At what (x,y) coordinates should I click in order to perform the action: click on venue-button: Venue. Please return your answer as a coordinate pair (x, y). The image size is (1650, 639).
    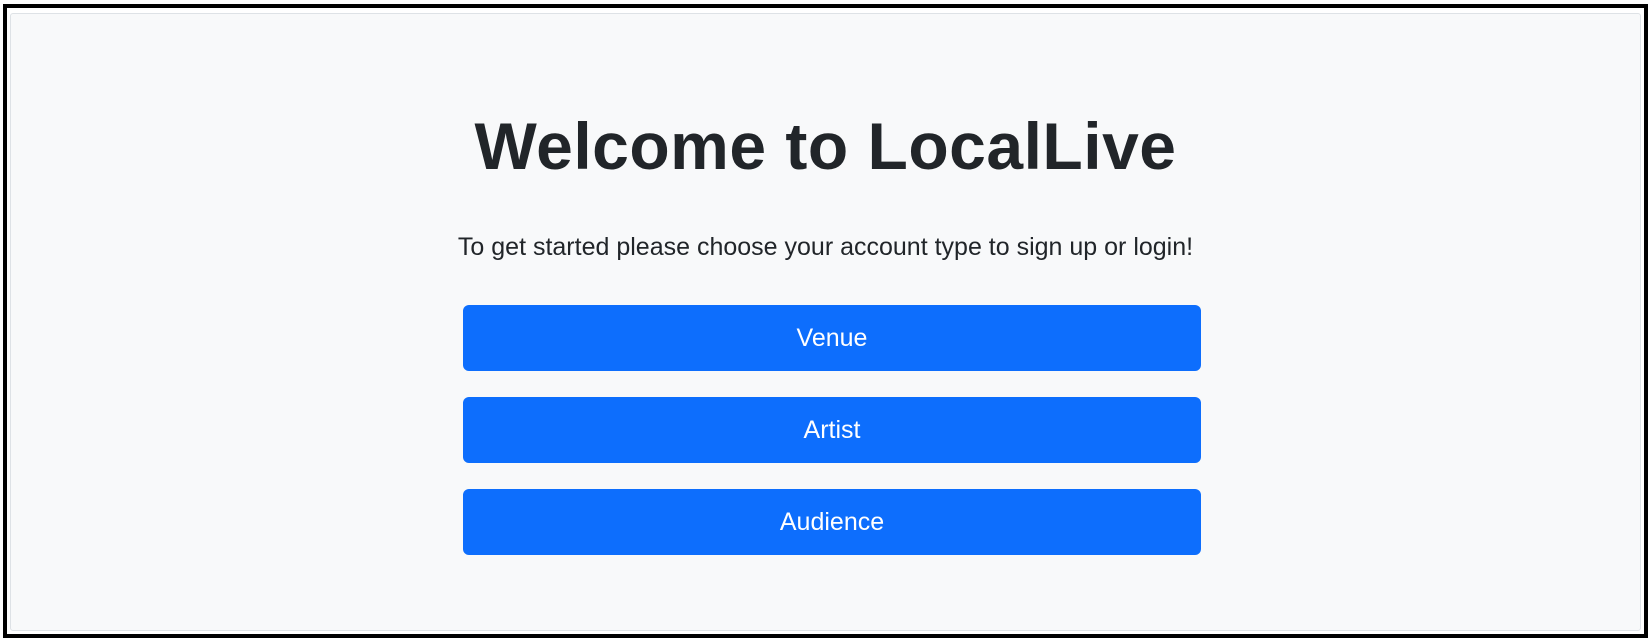
    Looking at the image, I should click on (832, 338).